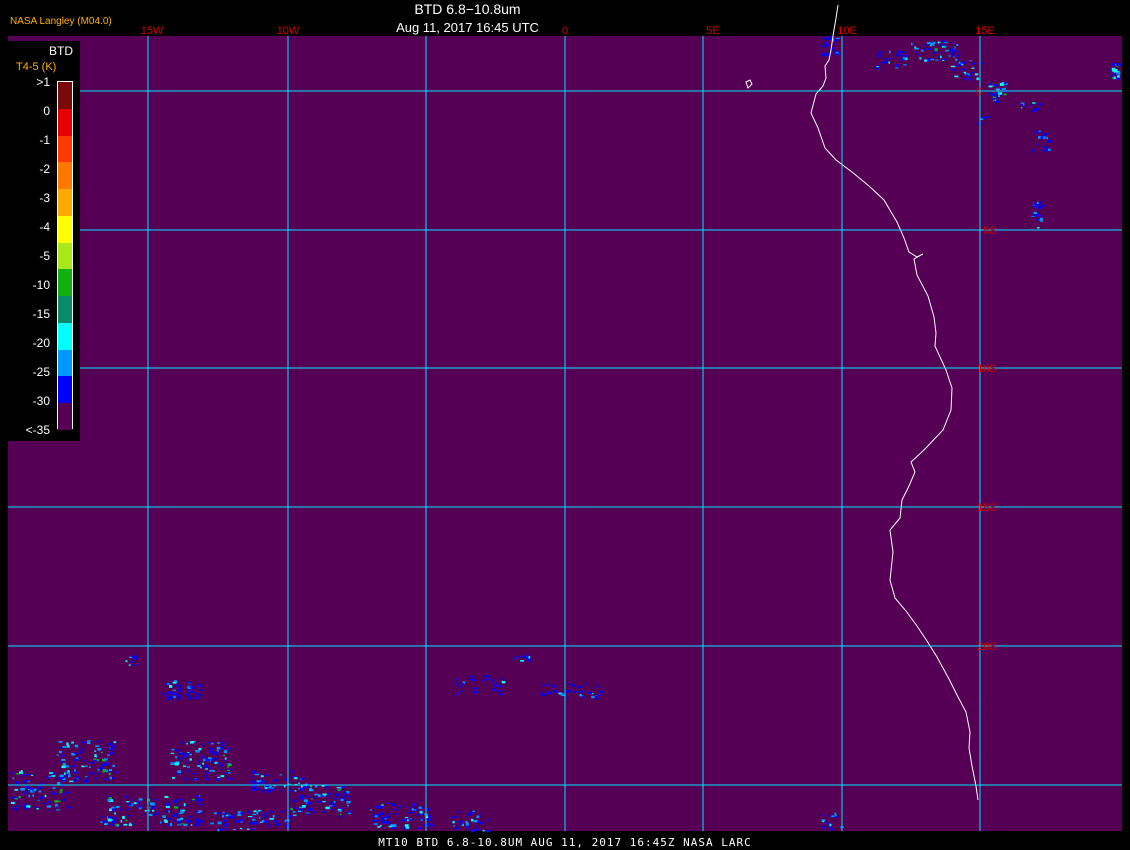 The height and width of the screenshot is (850, 1130). What do you see at coordinates (44, 198) in the screenshot?
I see `legend-label: -3` at bounding box center [44, 198].